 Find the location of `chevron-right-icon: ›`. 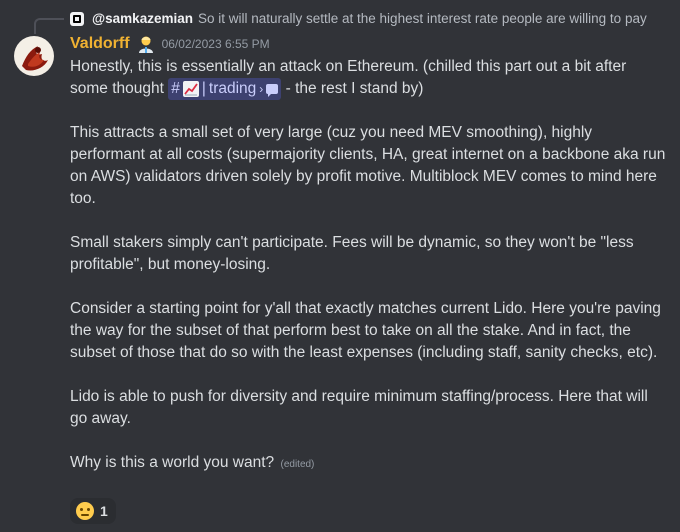

chevron-right-icon: › is located at coordinates (261, 89).